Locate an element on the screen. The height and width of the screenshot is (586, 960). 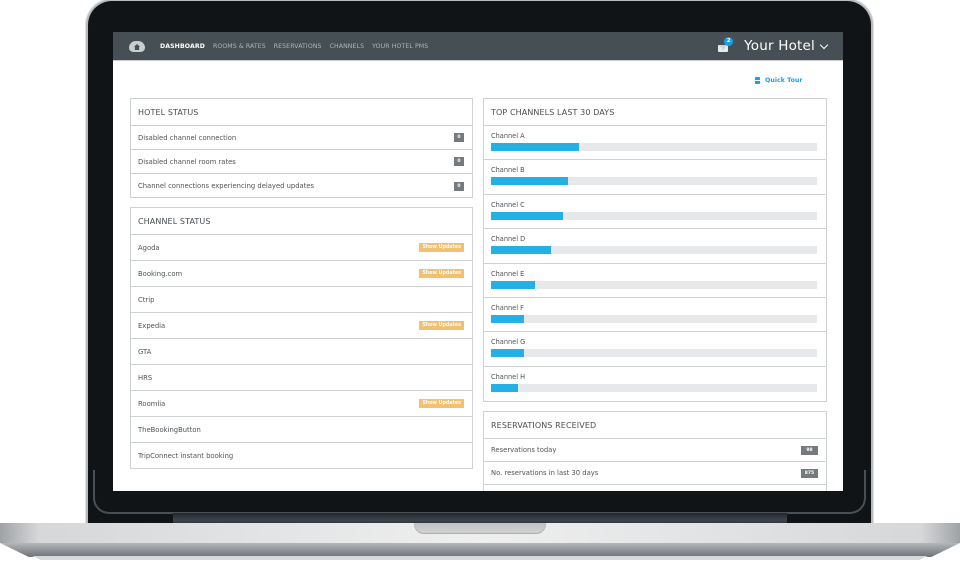
channel-status-row: Booking.com Show Updates is located at coordinates (301, 274).